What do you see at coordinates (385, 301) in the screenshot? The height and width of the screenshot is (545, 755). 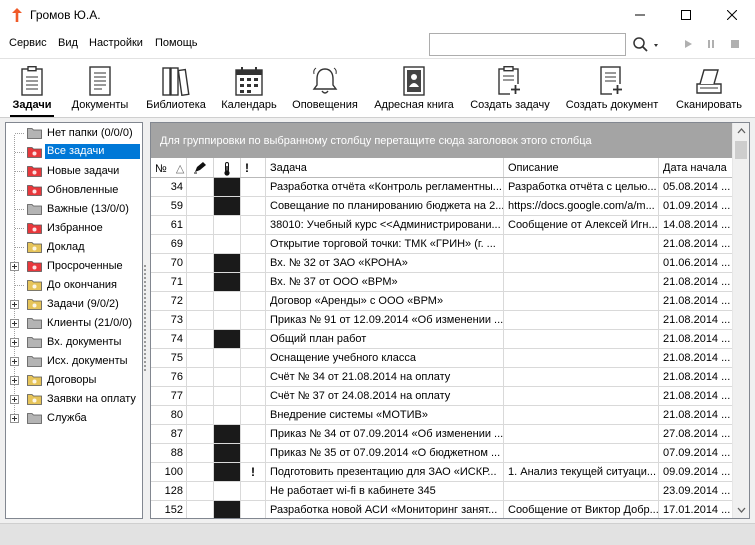 I see `cell-task: Договор «Аренды» с ООО «ВРМ»` at bounding box center [385, 301].